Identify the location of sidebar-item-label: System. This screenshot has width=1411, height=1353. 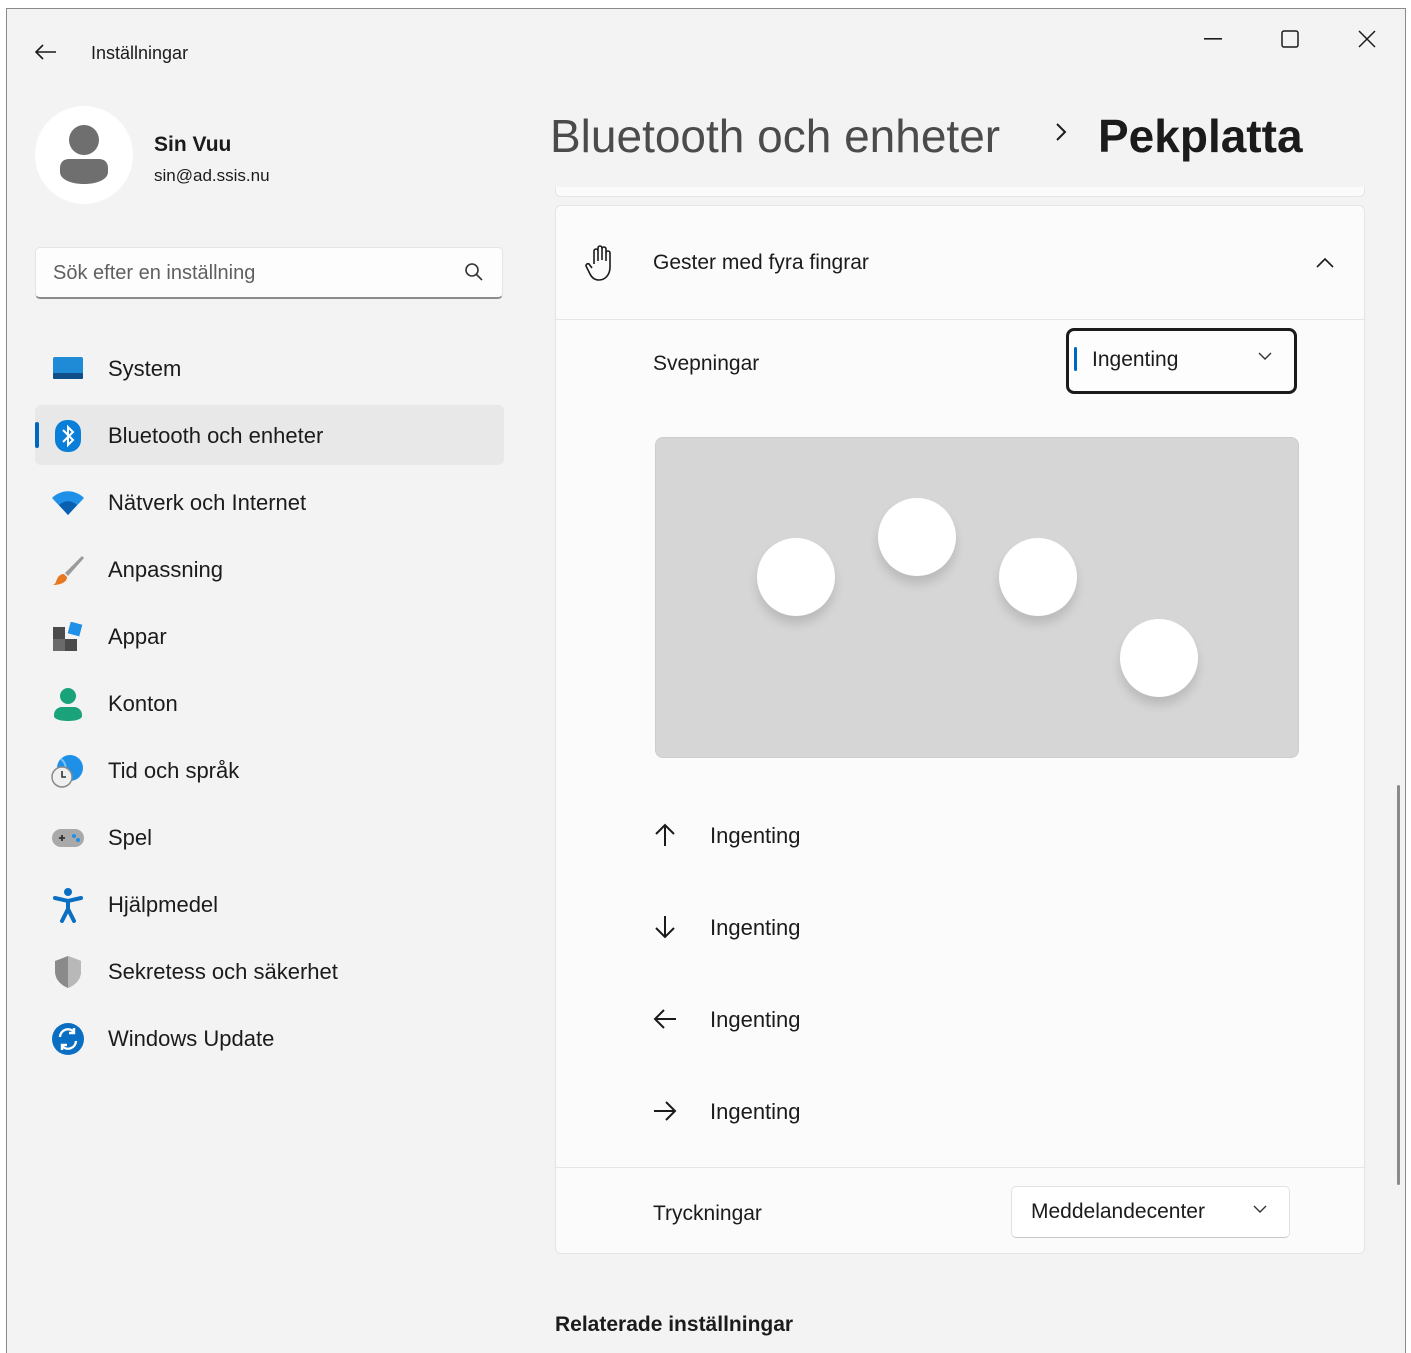
(145, 368).